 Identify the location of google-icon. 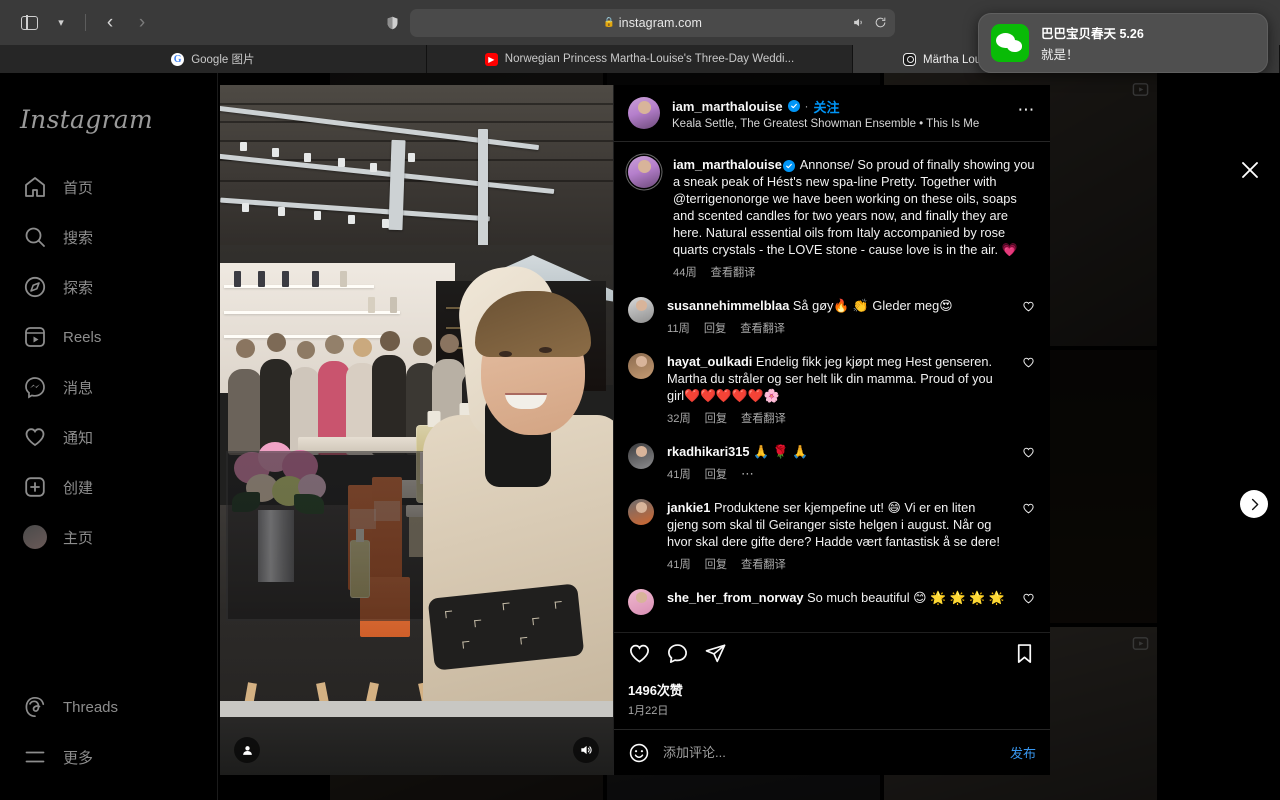
(178, 59).